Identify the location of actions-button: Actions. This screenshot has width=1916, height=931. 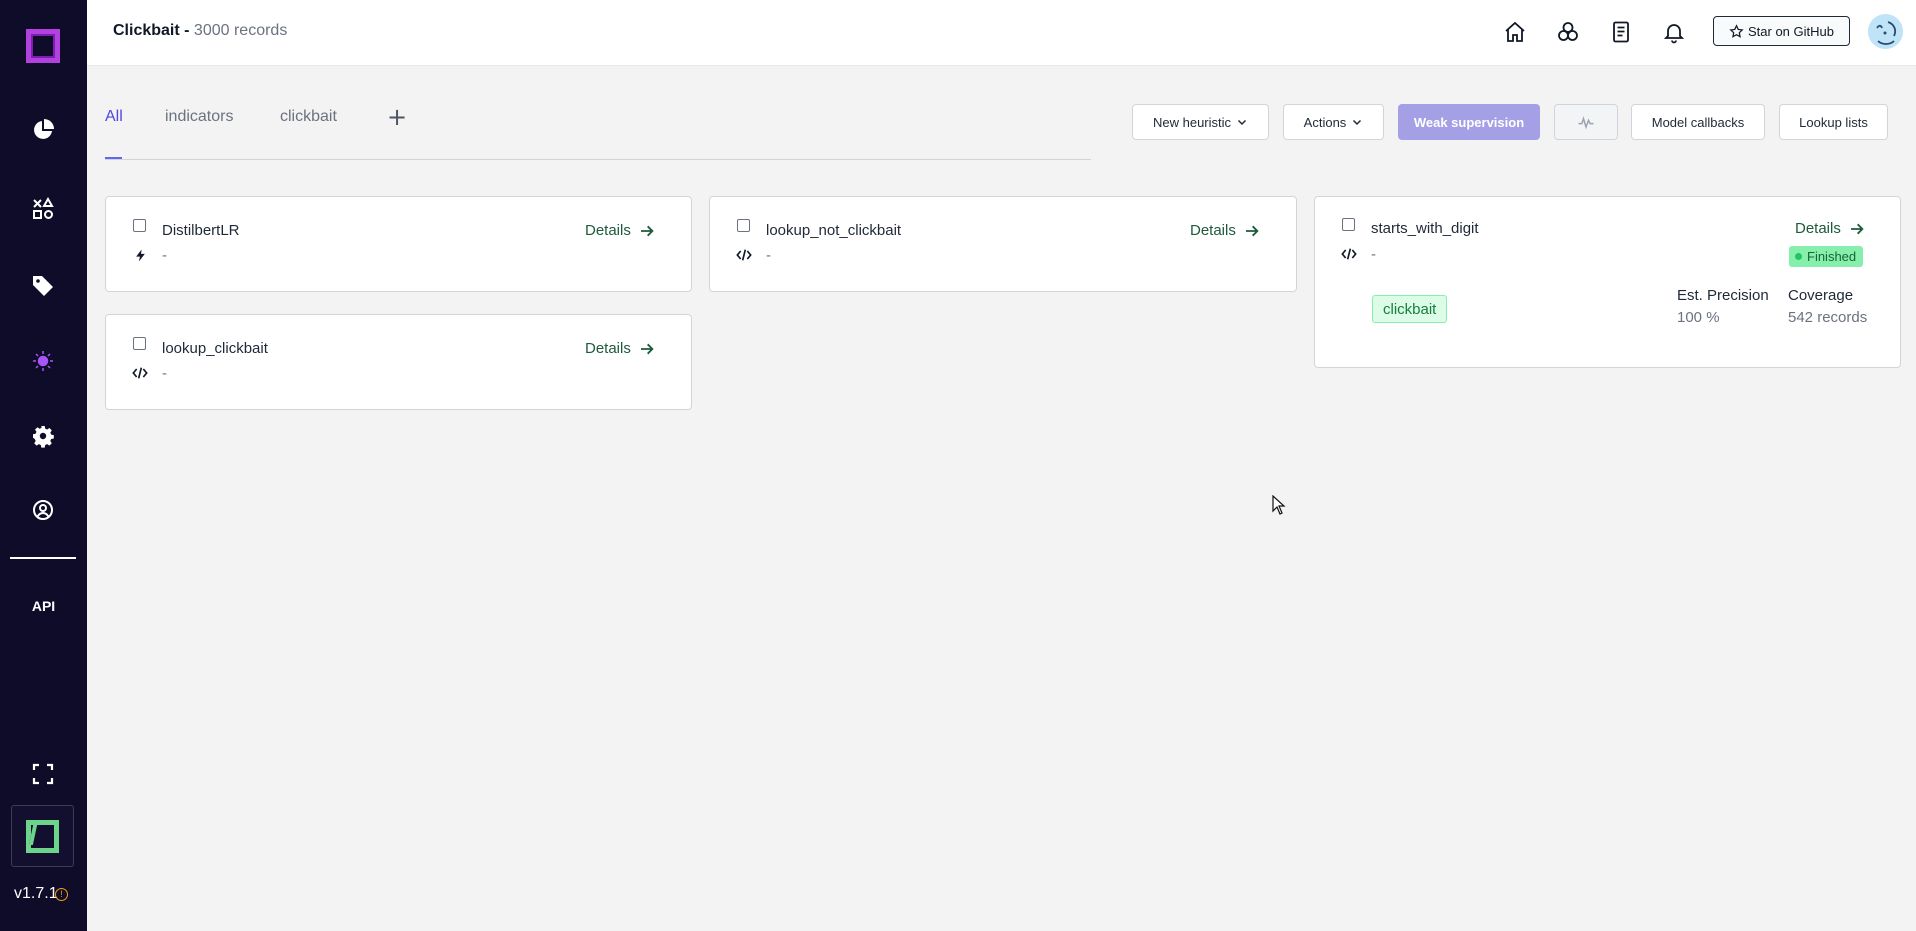
(1333, 122).